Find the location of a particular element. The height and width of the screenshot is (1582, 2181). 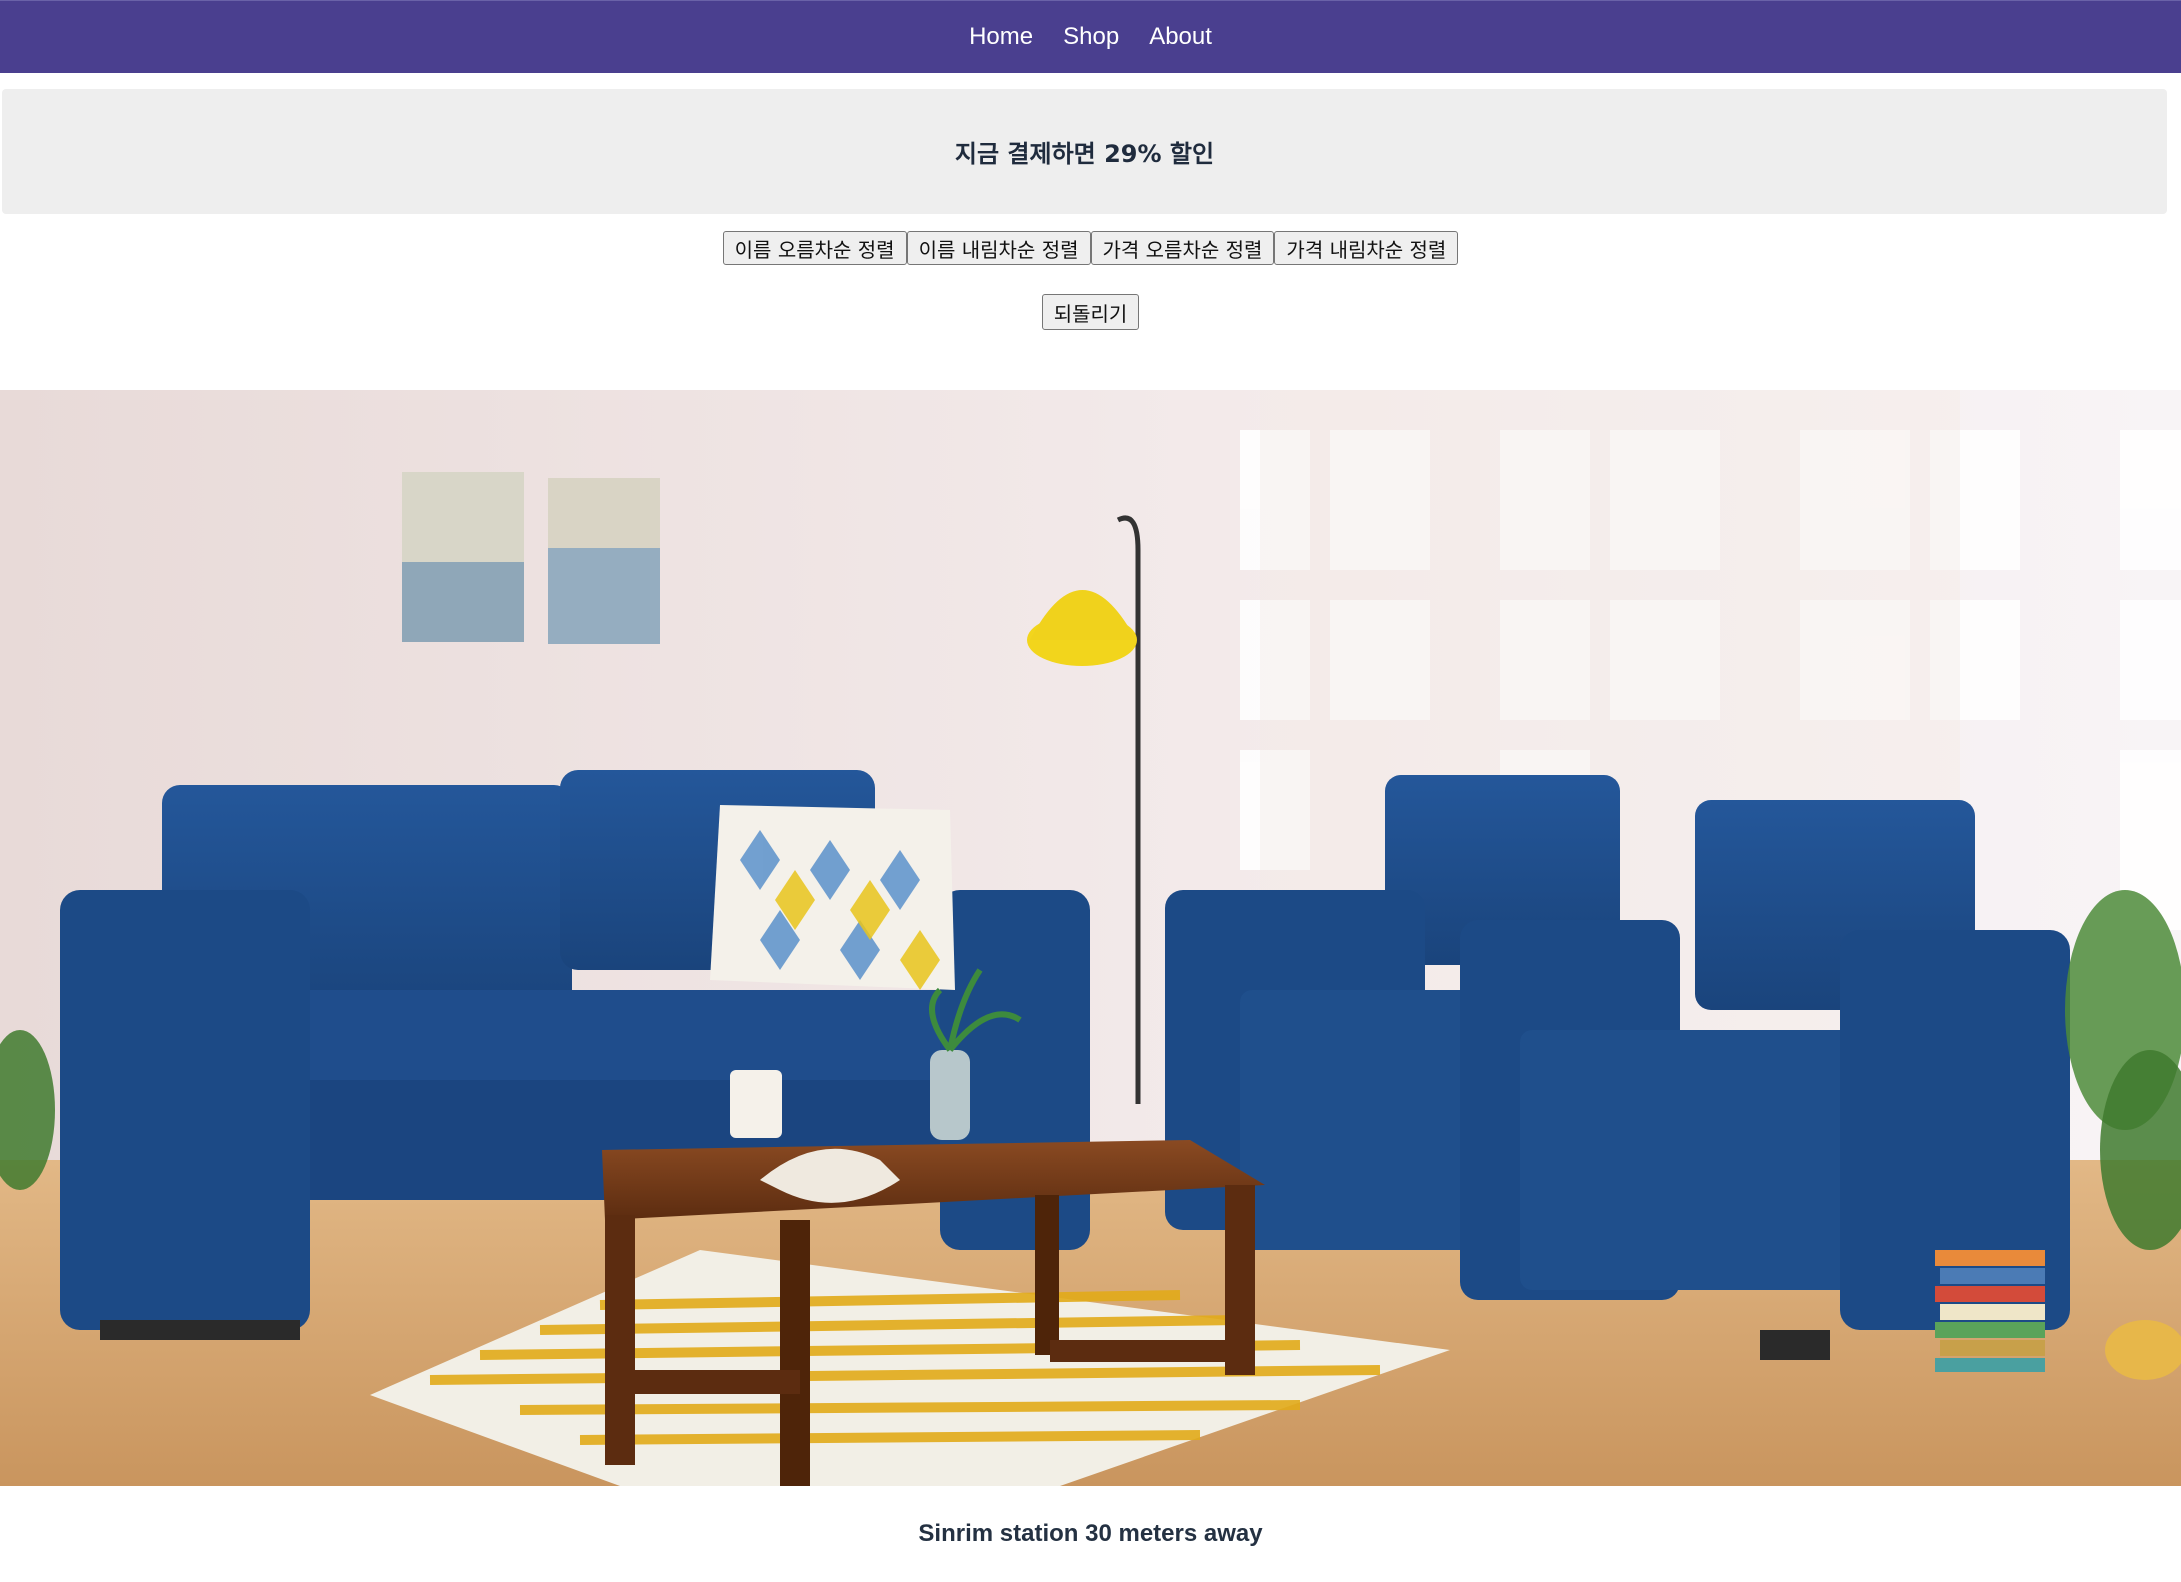

promo-text: 지금 결제하면 29% 할인 is located at coordinates (1084, 154).